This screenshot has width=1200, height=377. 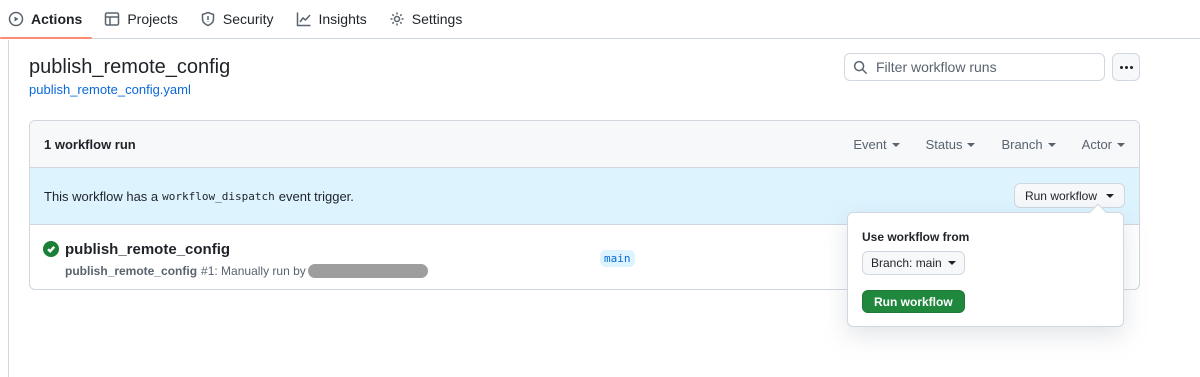 I want to click on tab-insights: Insights, so click(x=336, y=19).